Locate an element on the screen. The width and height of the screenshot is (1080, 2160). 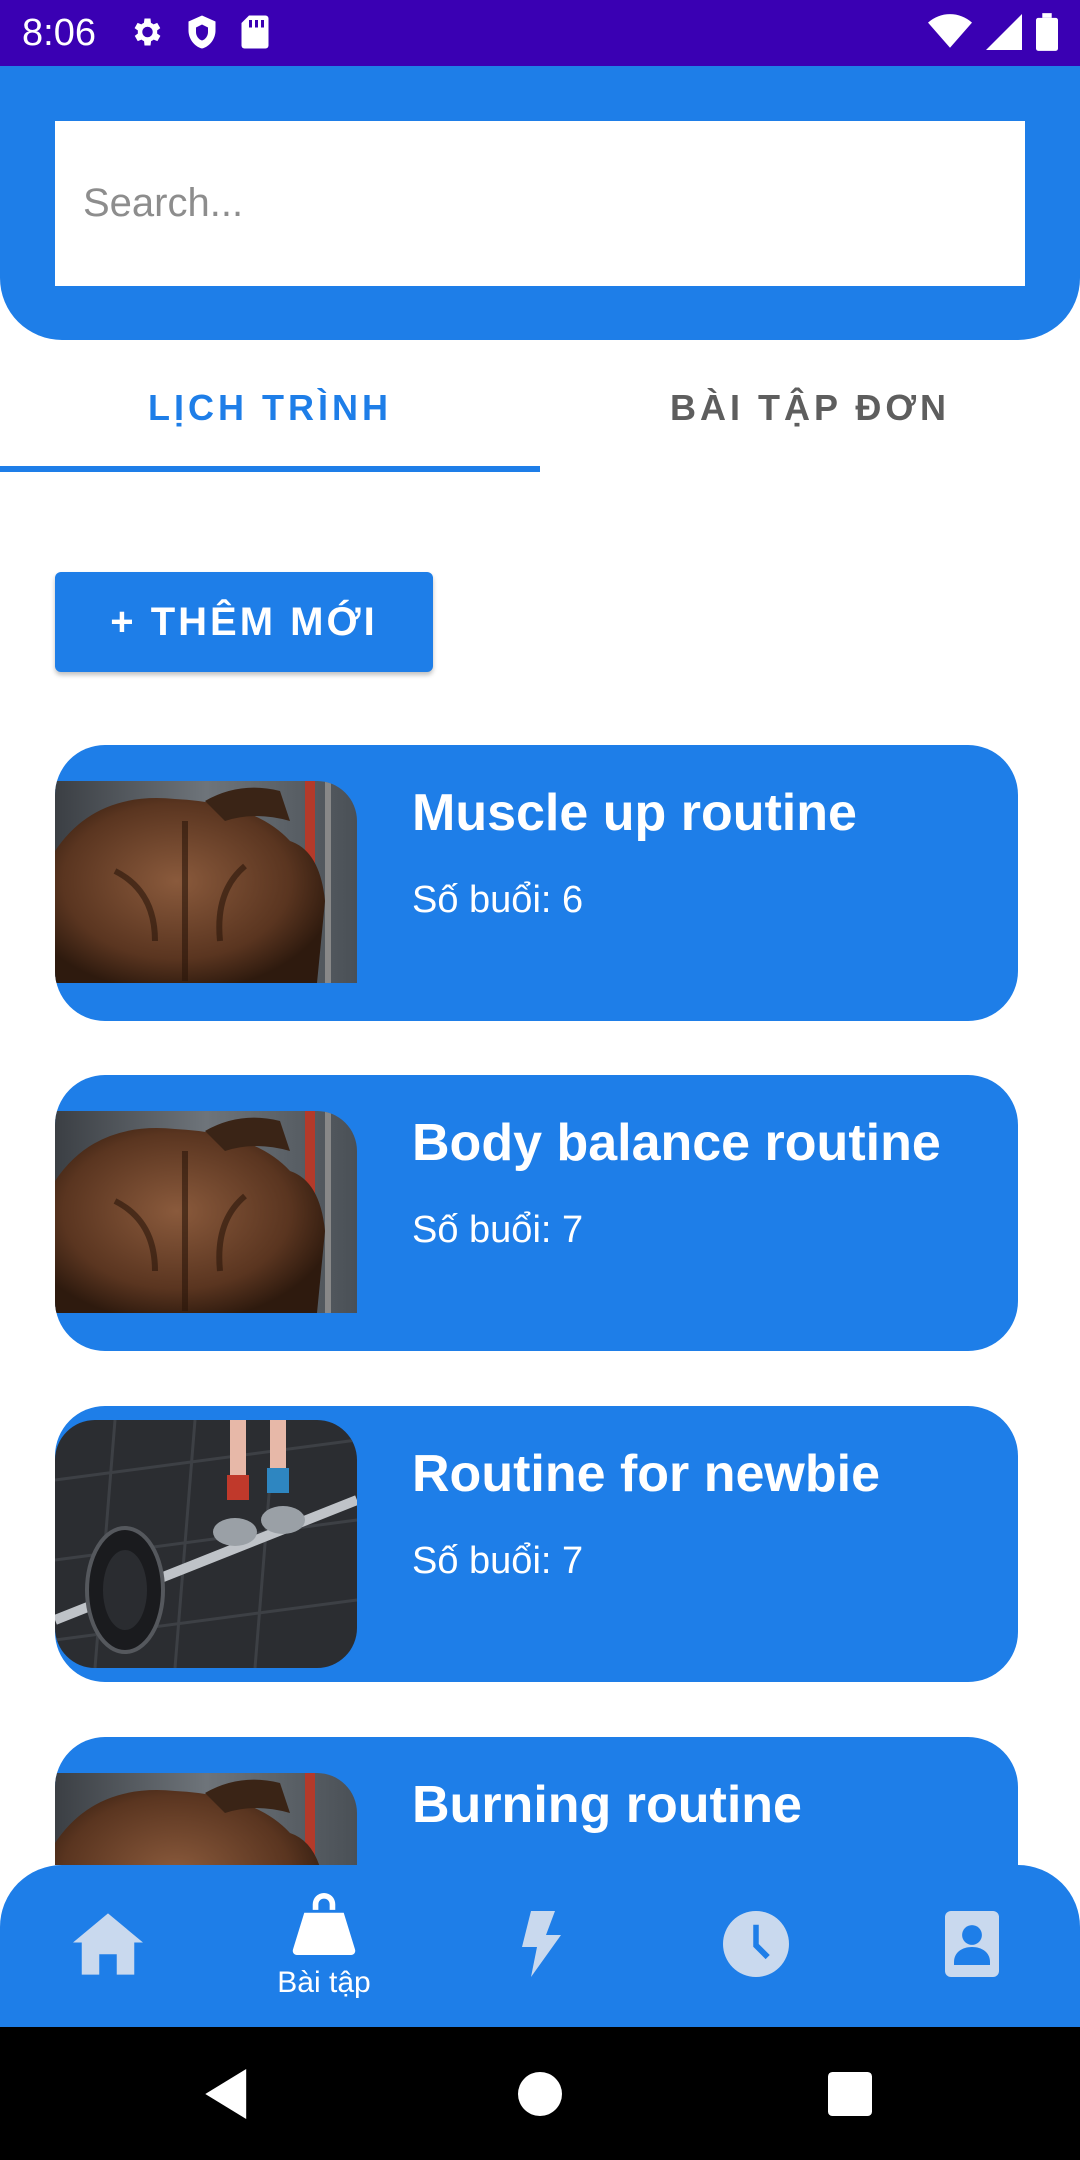
bottom-nav: Bài tập is located at coordinates (540, 1946).